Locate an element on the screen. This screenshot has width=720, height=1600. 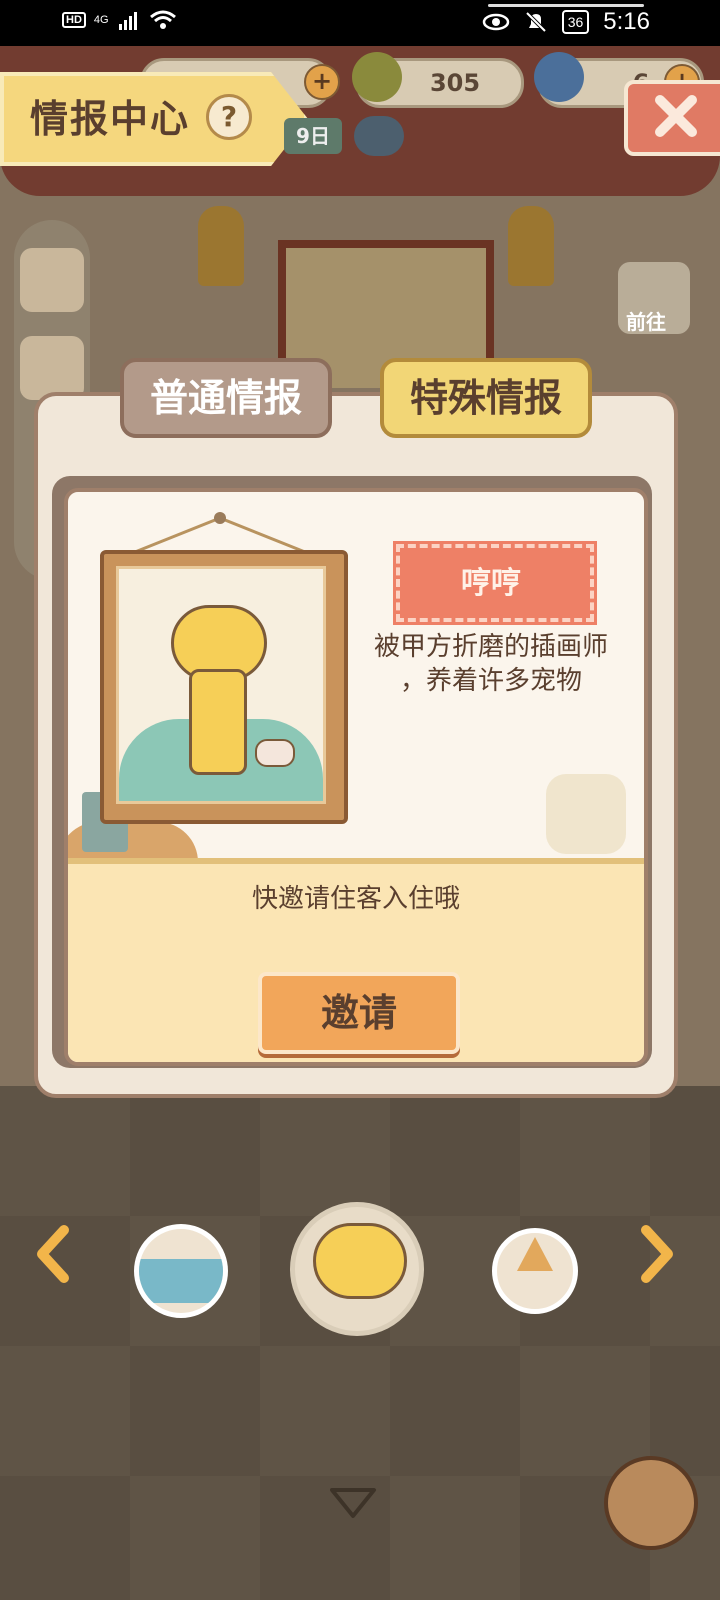
mute-bell-icon is located at coordinates (536, 22).